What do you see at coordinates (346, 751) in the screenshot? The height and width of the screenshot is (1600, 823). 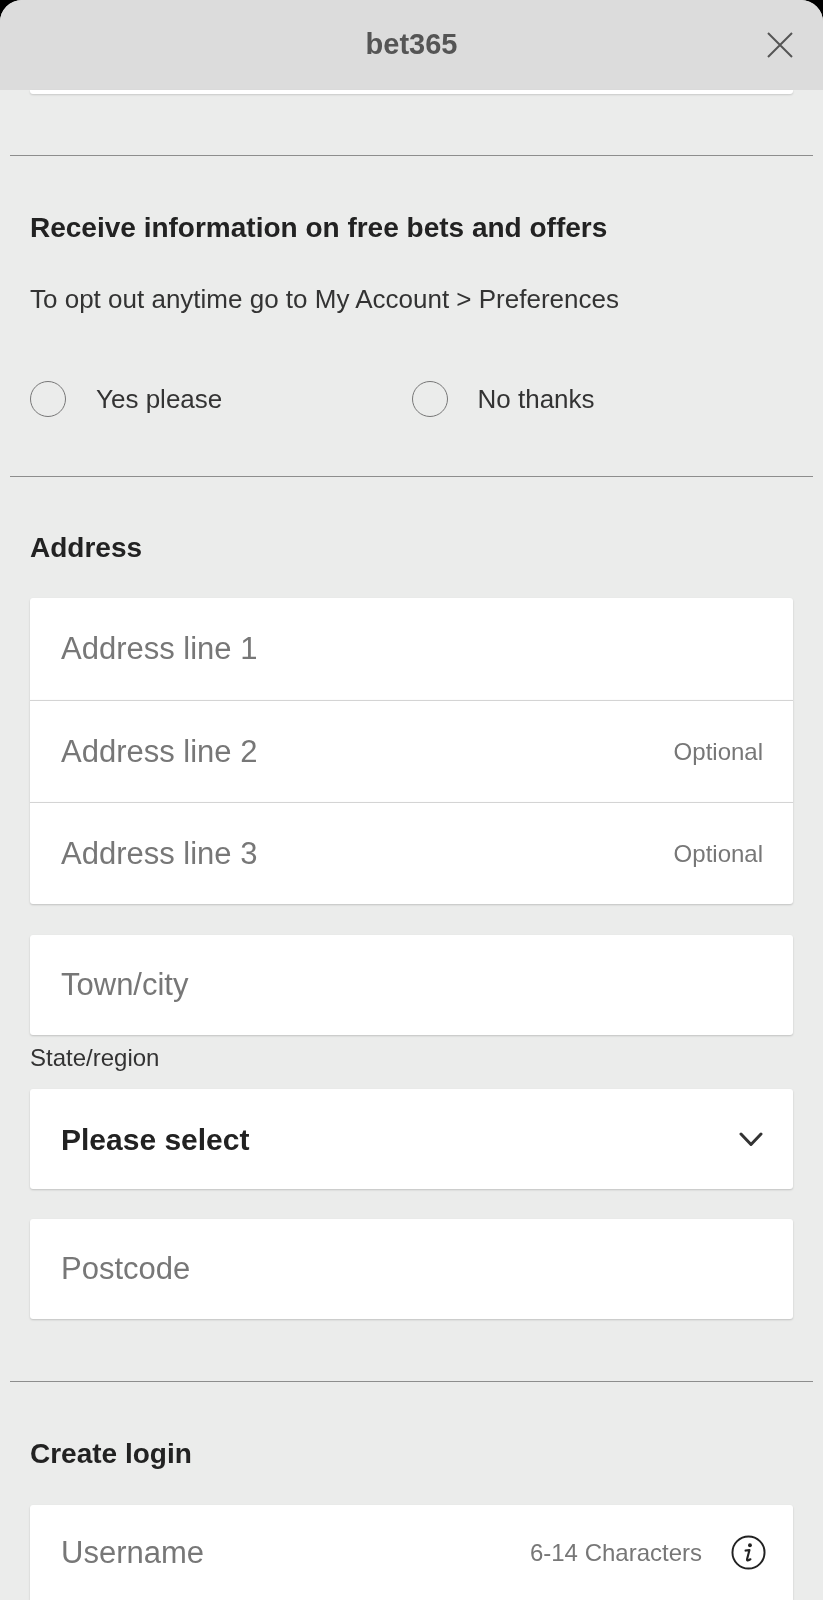 I see `text-input: Address line 2` at bounding box center [346, 751].